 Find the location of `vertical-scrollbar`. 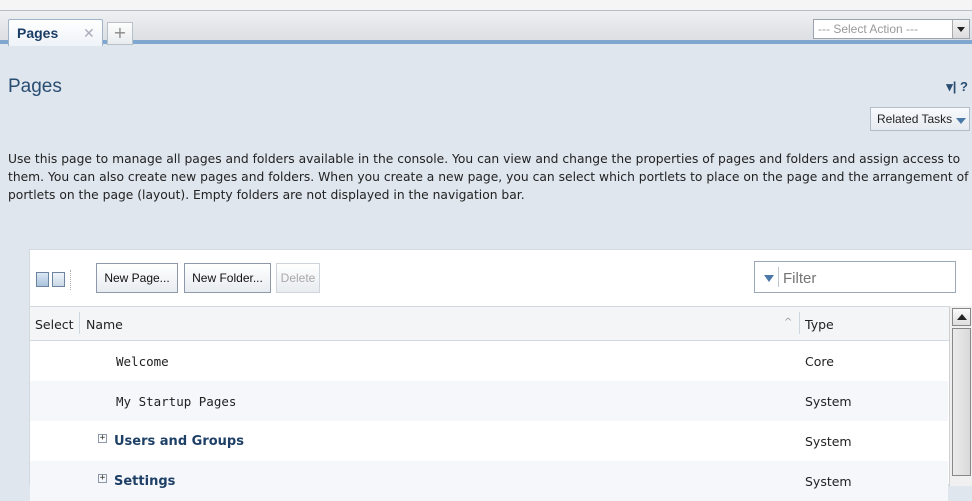

vertical-scrollbar is located at coordinates (960, 396).